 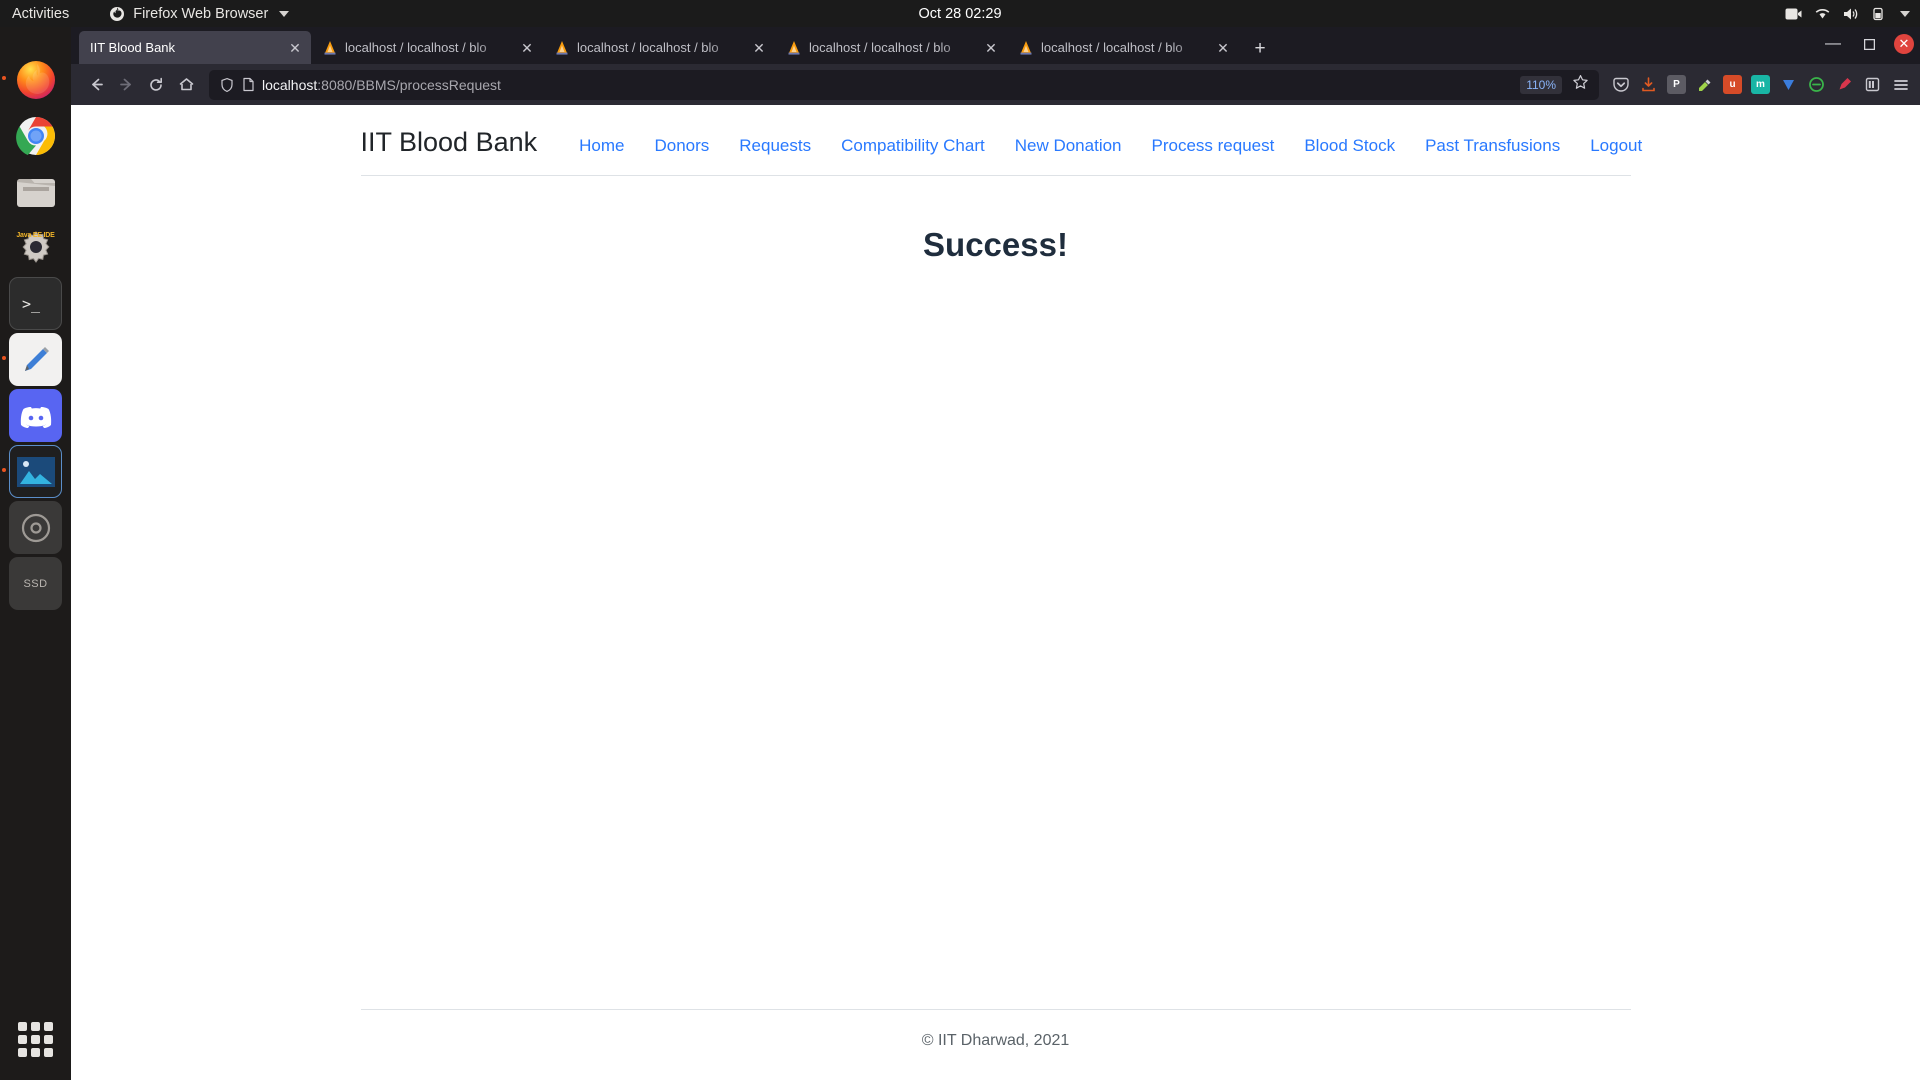 I want to click on app-menu-label: Firefox Web Browser, so click(x=201, y=13).